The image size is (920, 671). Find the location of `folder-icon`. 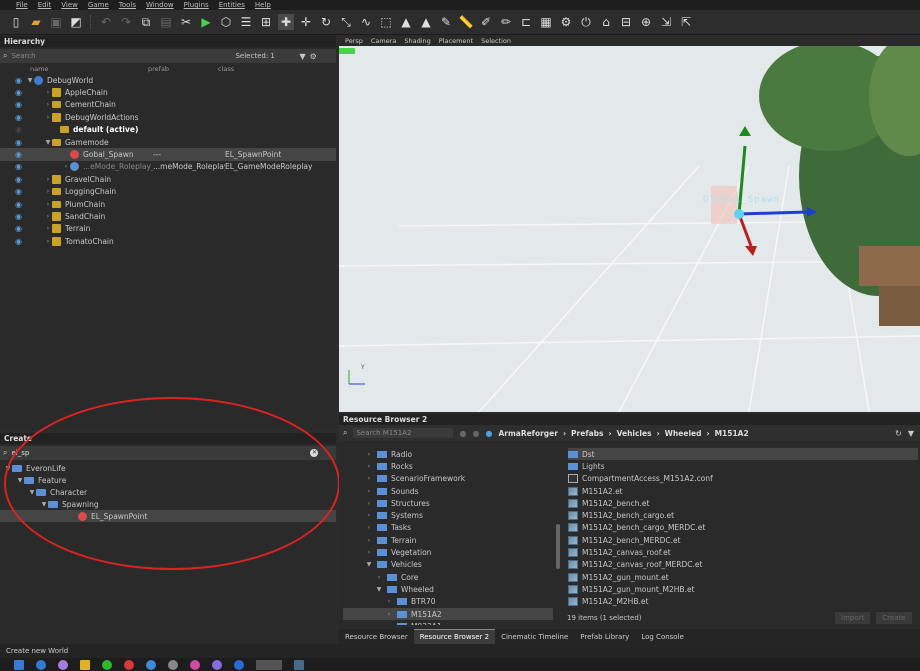

folder-icon is located at coordinates (85, 664).